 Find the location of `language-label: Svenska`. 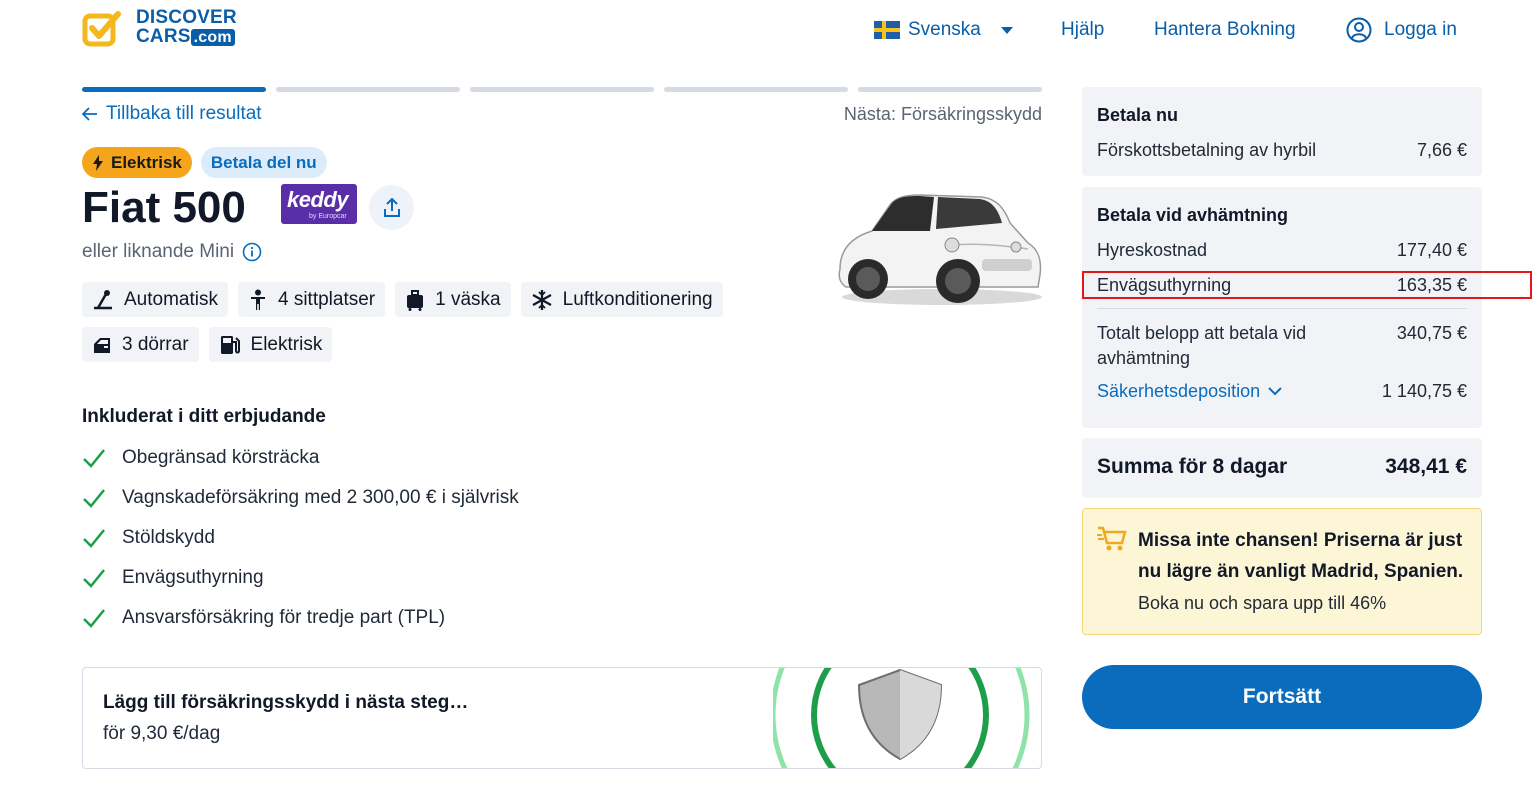

language-label: Svenska is located at coordinates (944, 29).